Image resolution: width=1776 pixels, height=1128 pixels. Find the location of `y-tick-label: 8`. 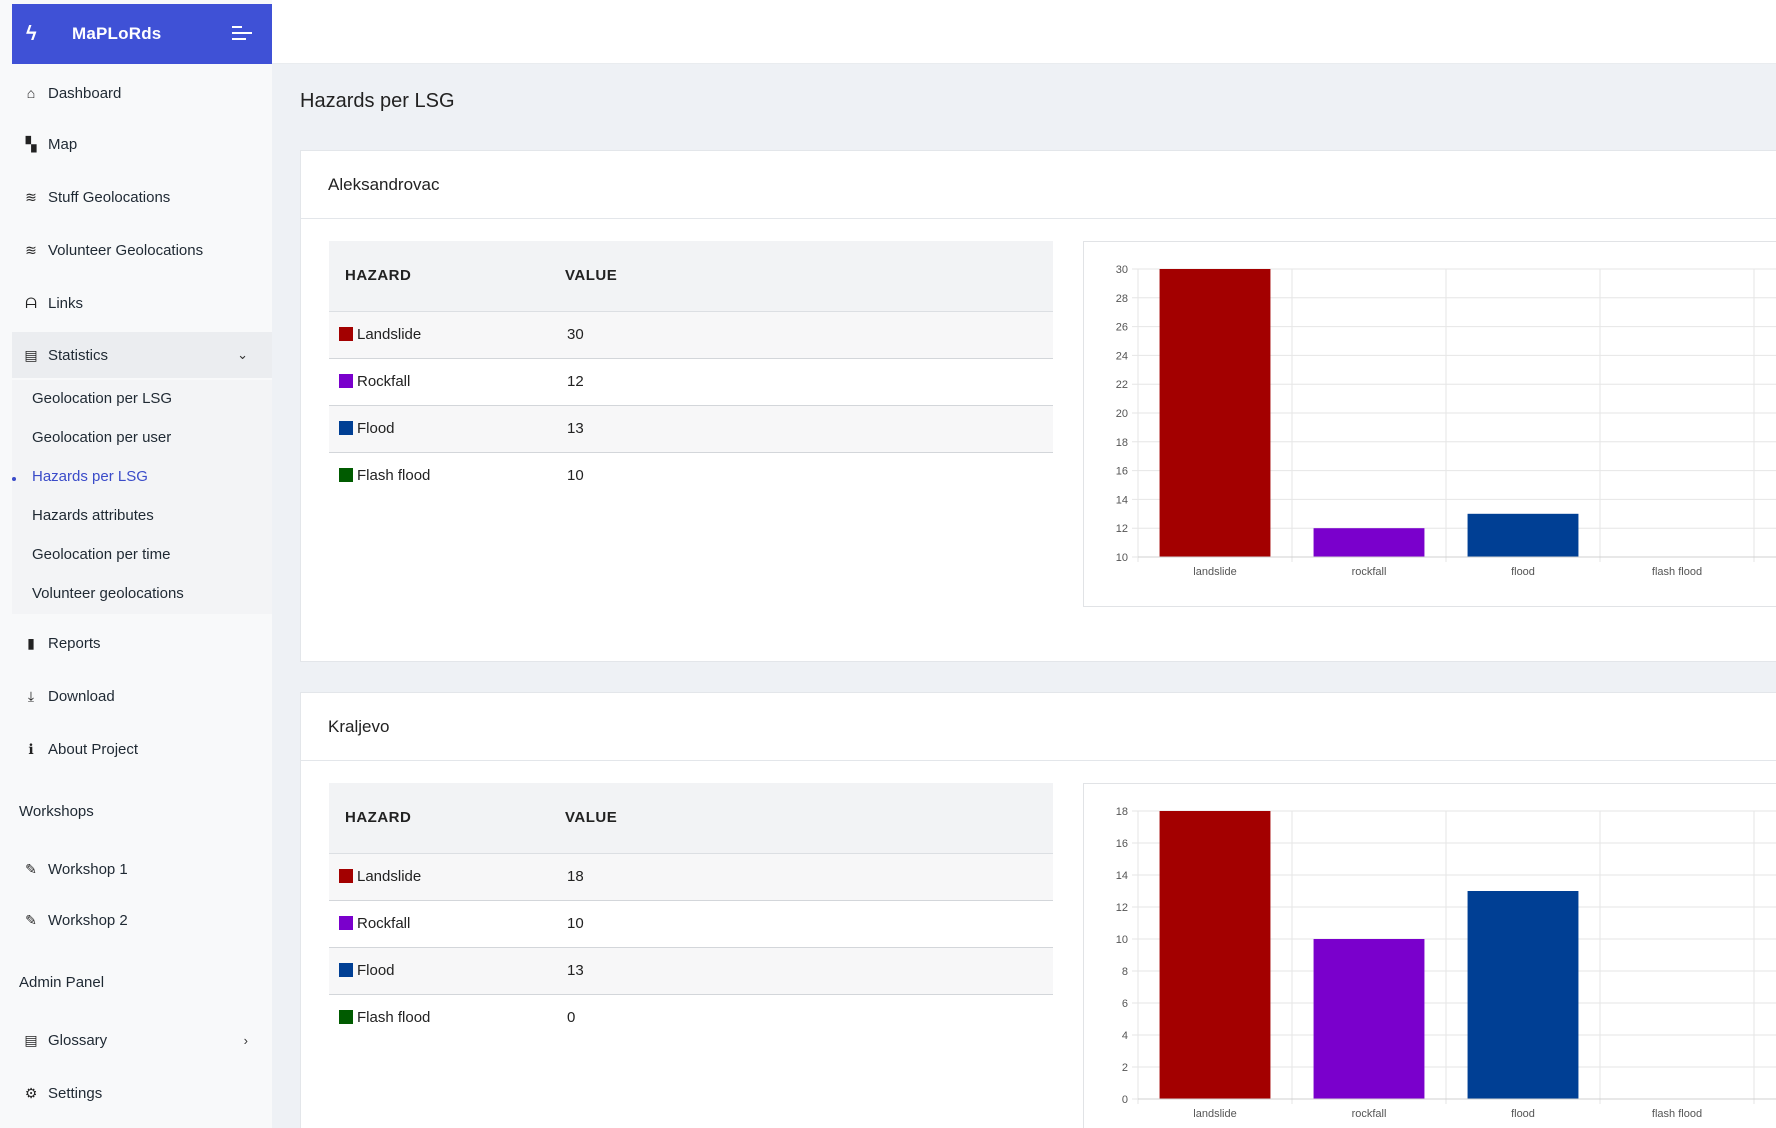

y-tick-label: 8 is located at coordinates (1125, 972).